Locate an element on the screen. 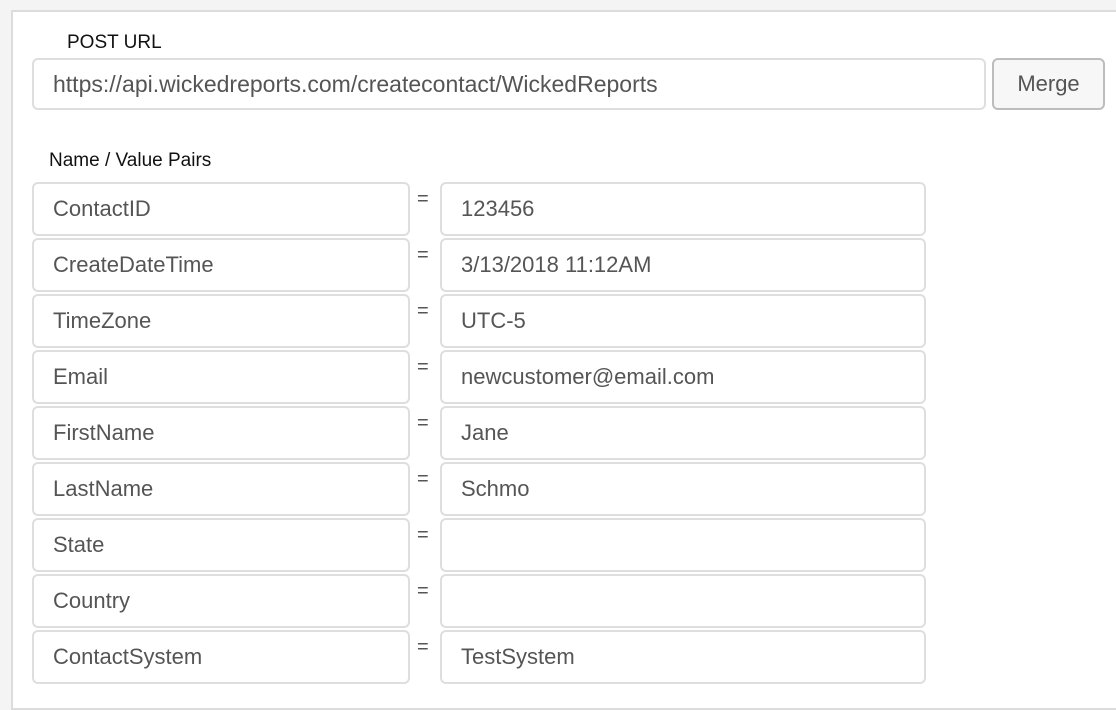  post-url-label: POST URL is located at coordinates (114, 42).